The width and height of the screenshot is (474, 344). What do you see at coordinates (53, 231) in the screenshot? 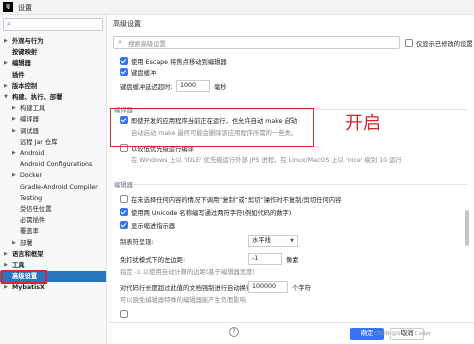
I see `sidebar-item: 覆盖率` at bounding box center [53, 231].